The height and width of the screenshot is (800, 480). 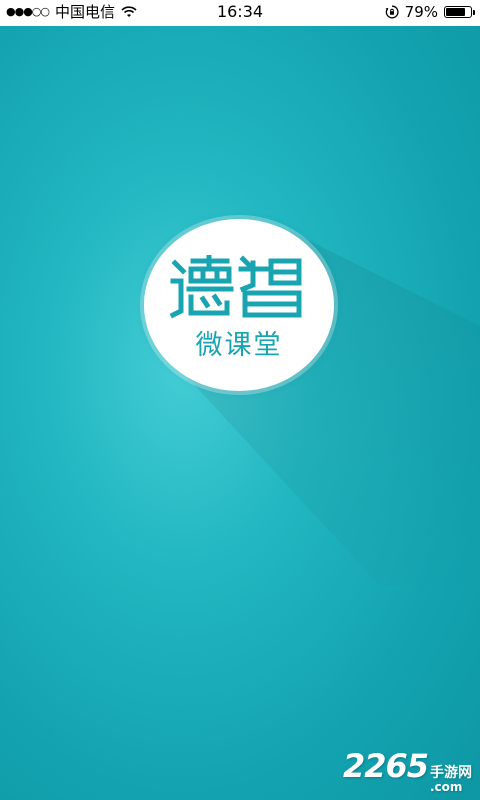 What do you see at coordinates (239, 345) in the screenshot?
I see `logo-subtitle: 微课堂` at bounding box center [239, 345].